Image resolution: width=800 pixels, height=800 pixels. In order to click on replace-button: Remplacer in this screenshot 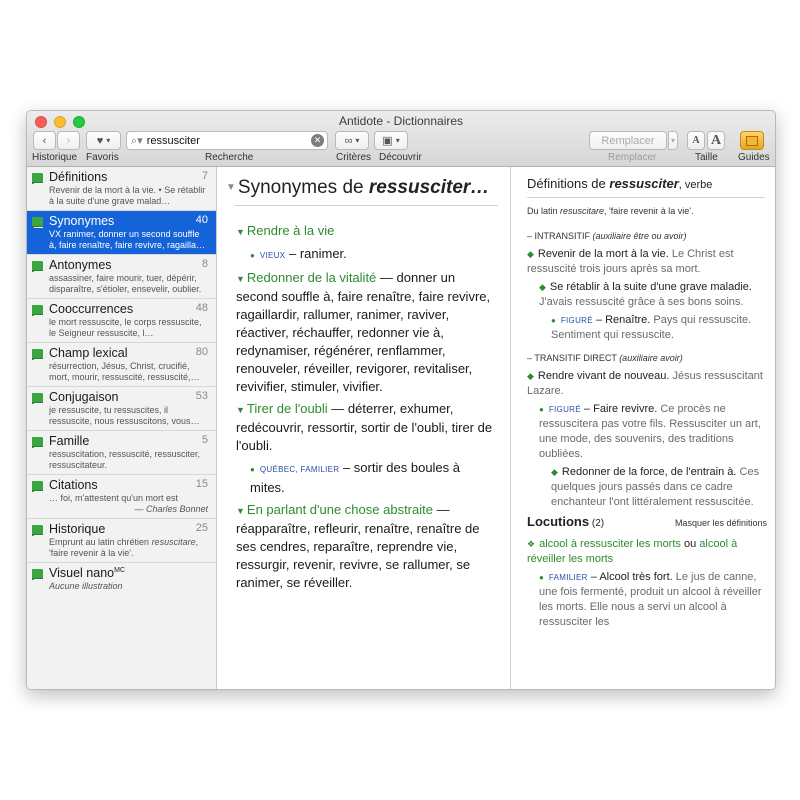, I will do `click(628, 140)`.